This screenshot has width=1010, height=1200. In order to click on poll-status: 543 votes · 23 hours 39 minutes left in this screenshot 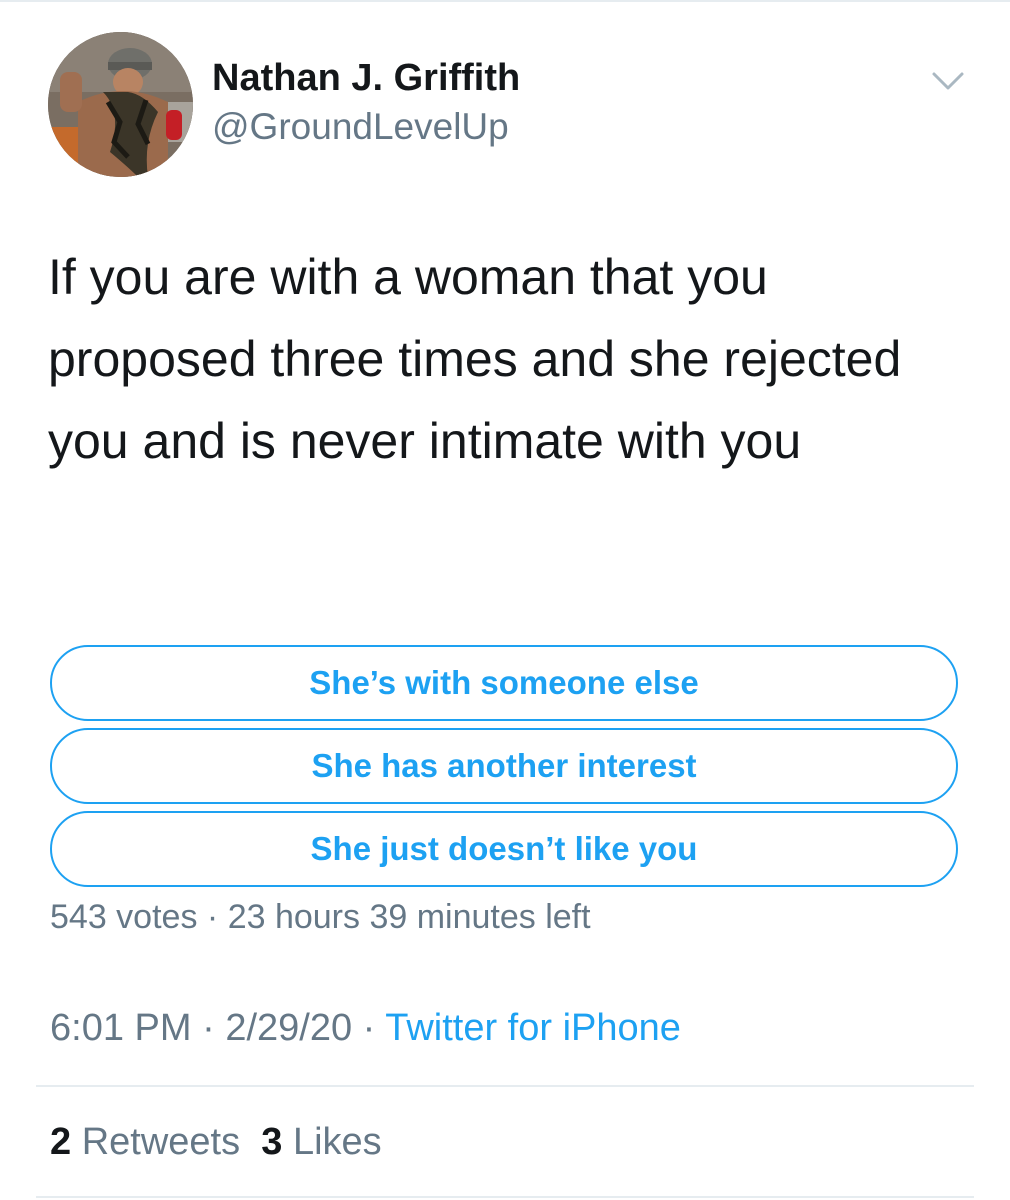, I will do `click(320, 917)`.